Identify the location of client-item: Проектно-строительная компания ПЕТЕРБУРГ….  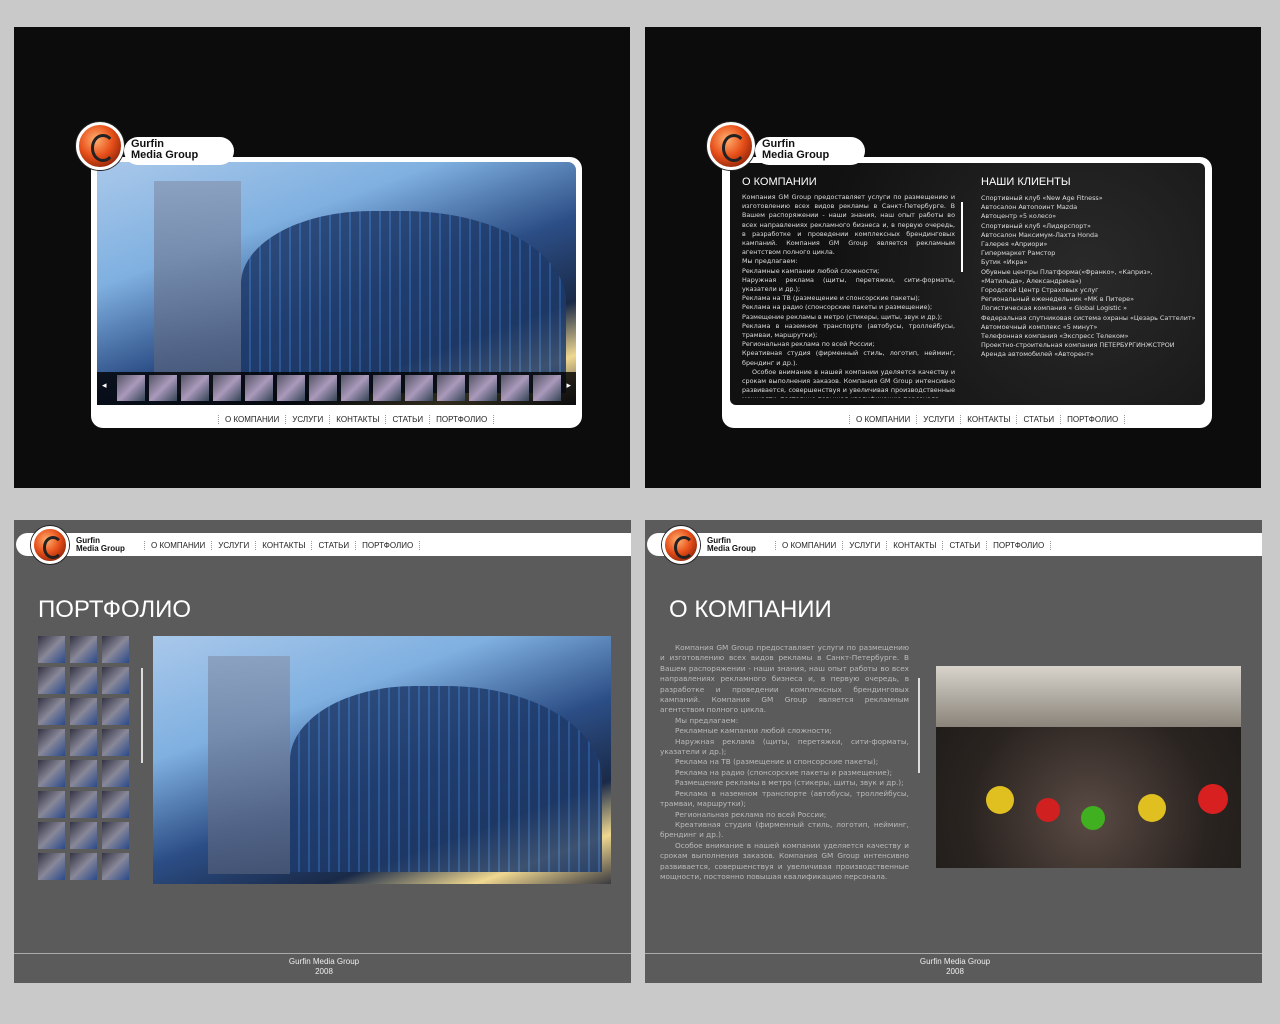
(1078, 345).